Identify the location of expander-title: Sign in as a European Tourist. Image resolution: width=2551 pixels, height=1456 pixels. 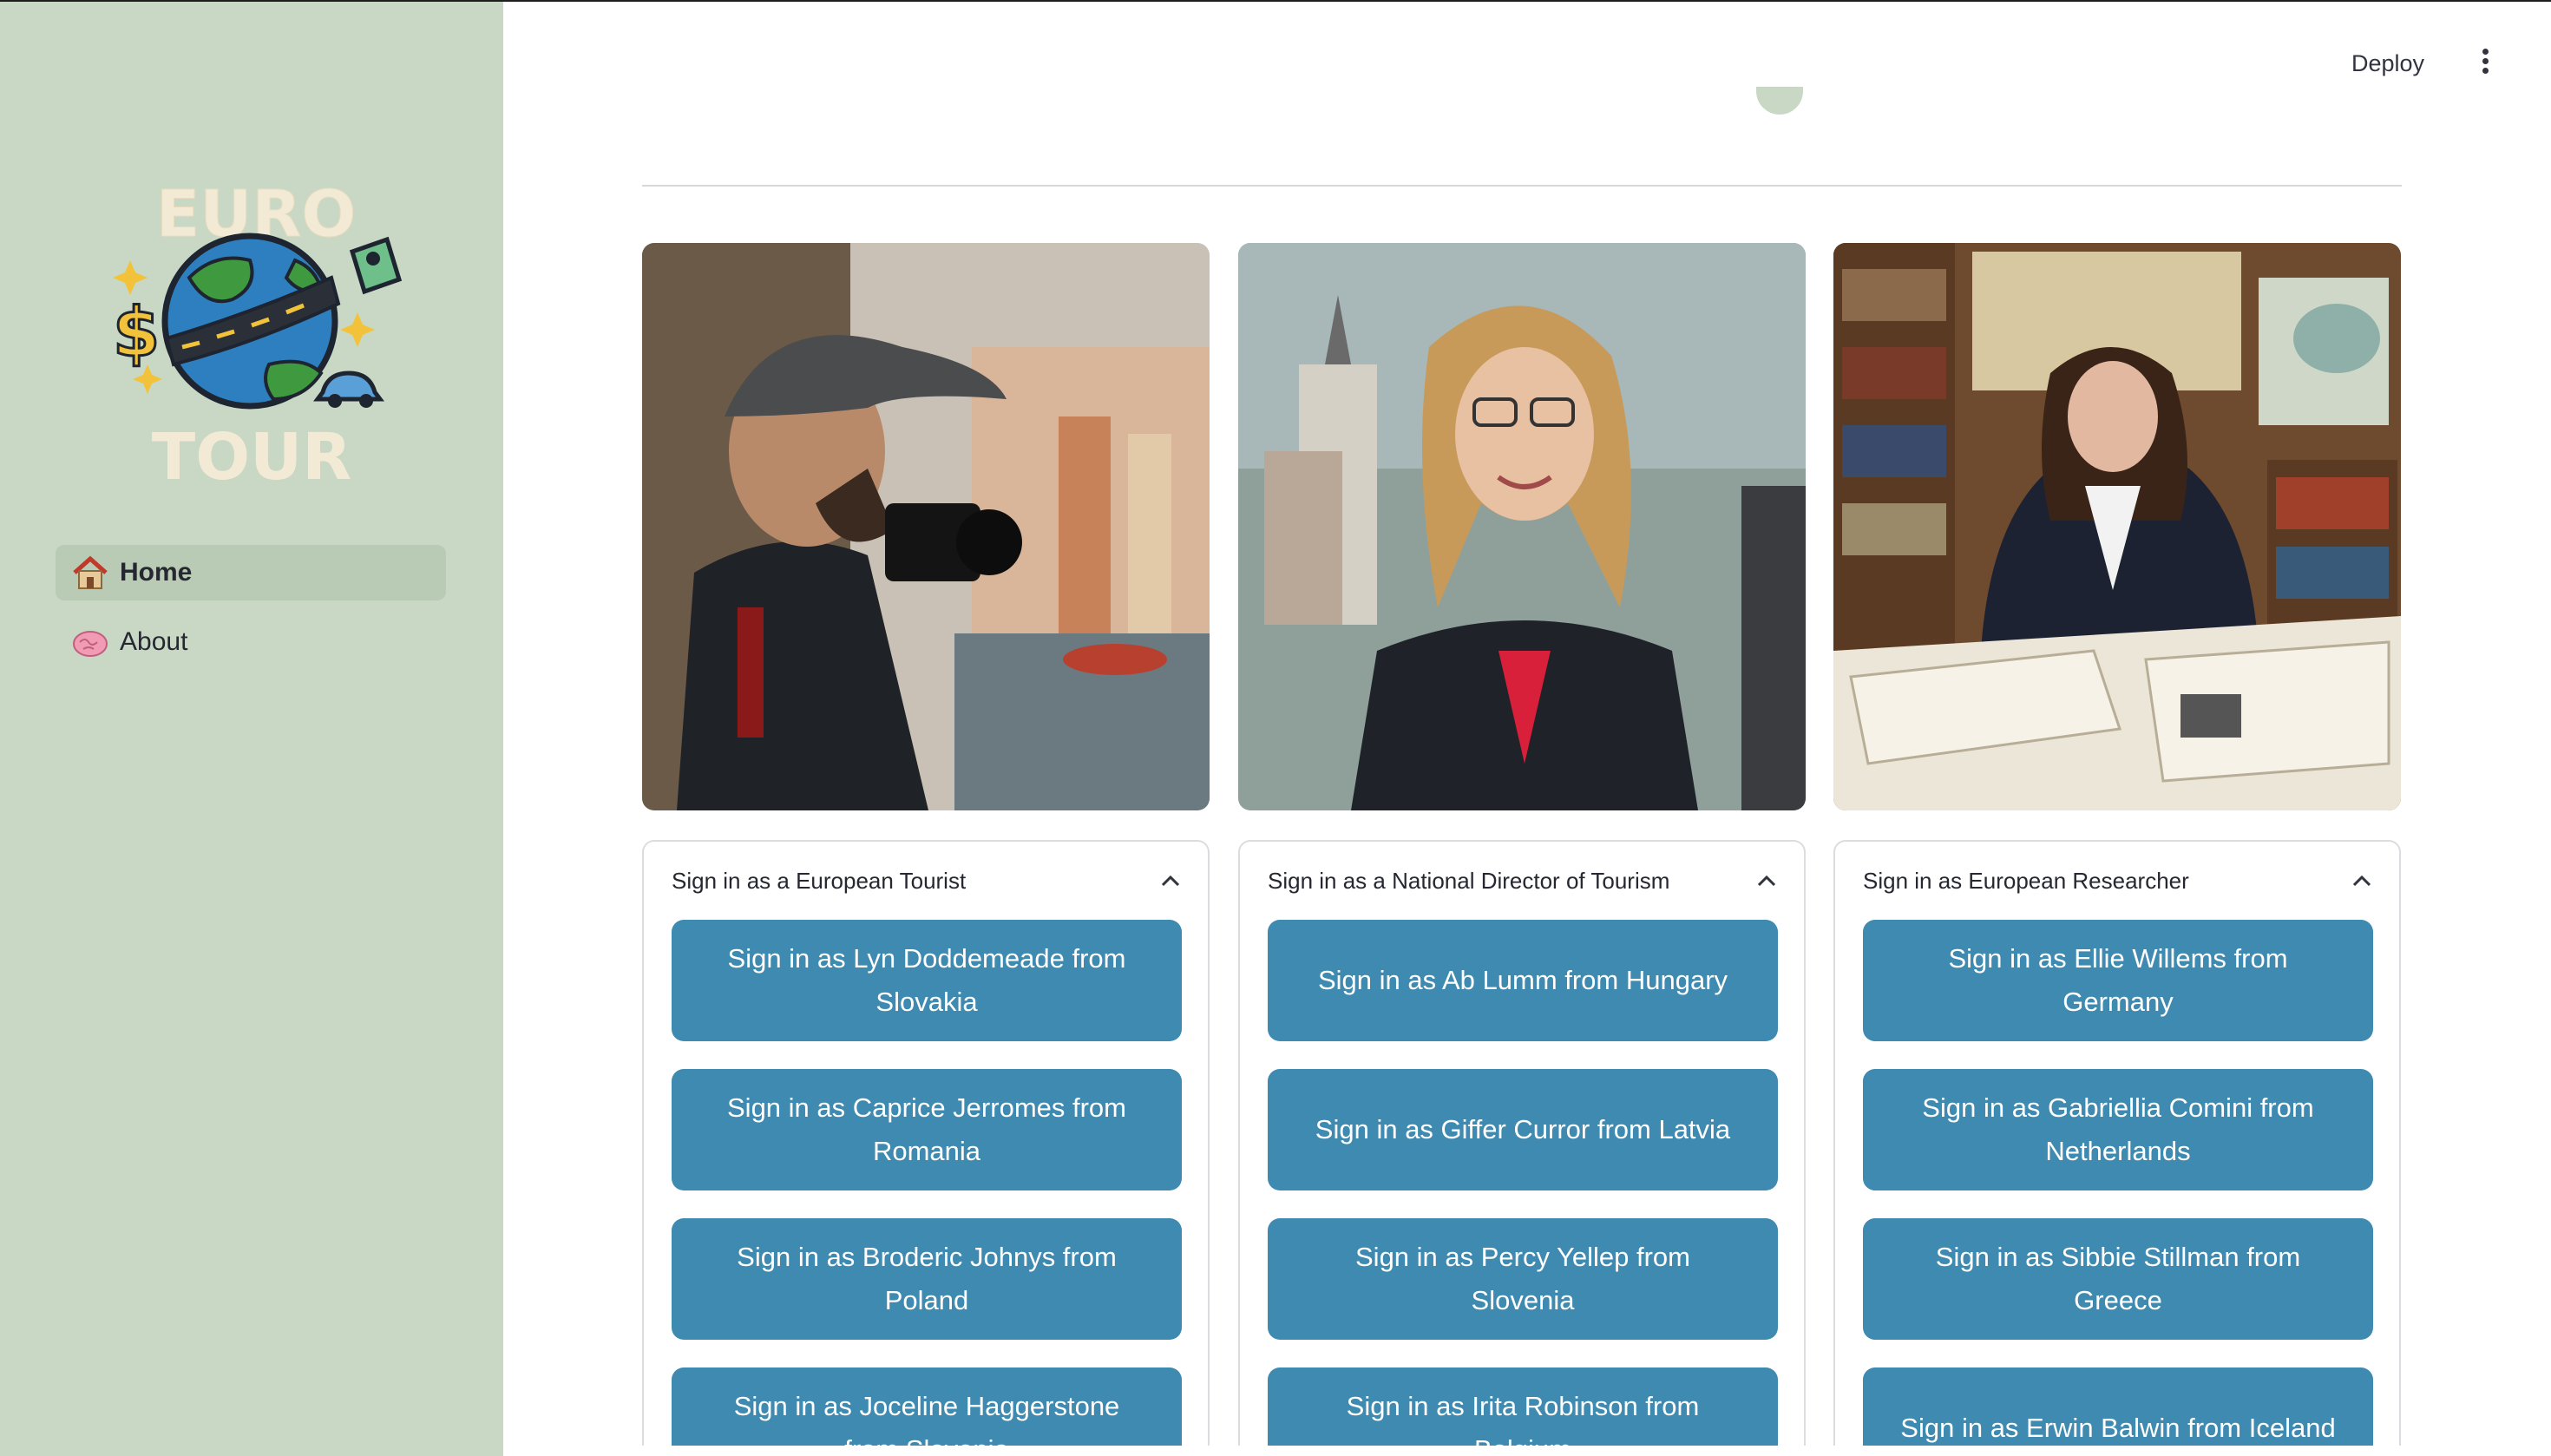
(819, 880).